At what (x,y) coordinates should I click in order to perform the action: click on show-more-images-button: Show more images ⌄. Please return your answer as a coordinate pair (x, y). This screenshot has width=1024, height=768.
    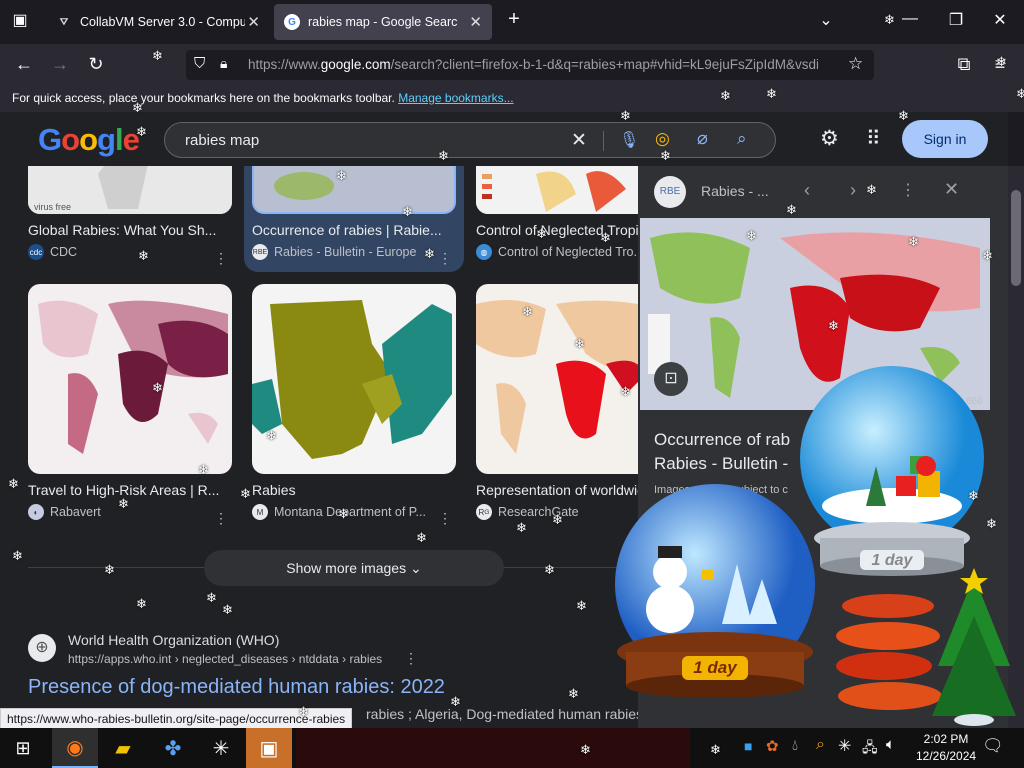
    Looking at the image, I should click on (354, 568).